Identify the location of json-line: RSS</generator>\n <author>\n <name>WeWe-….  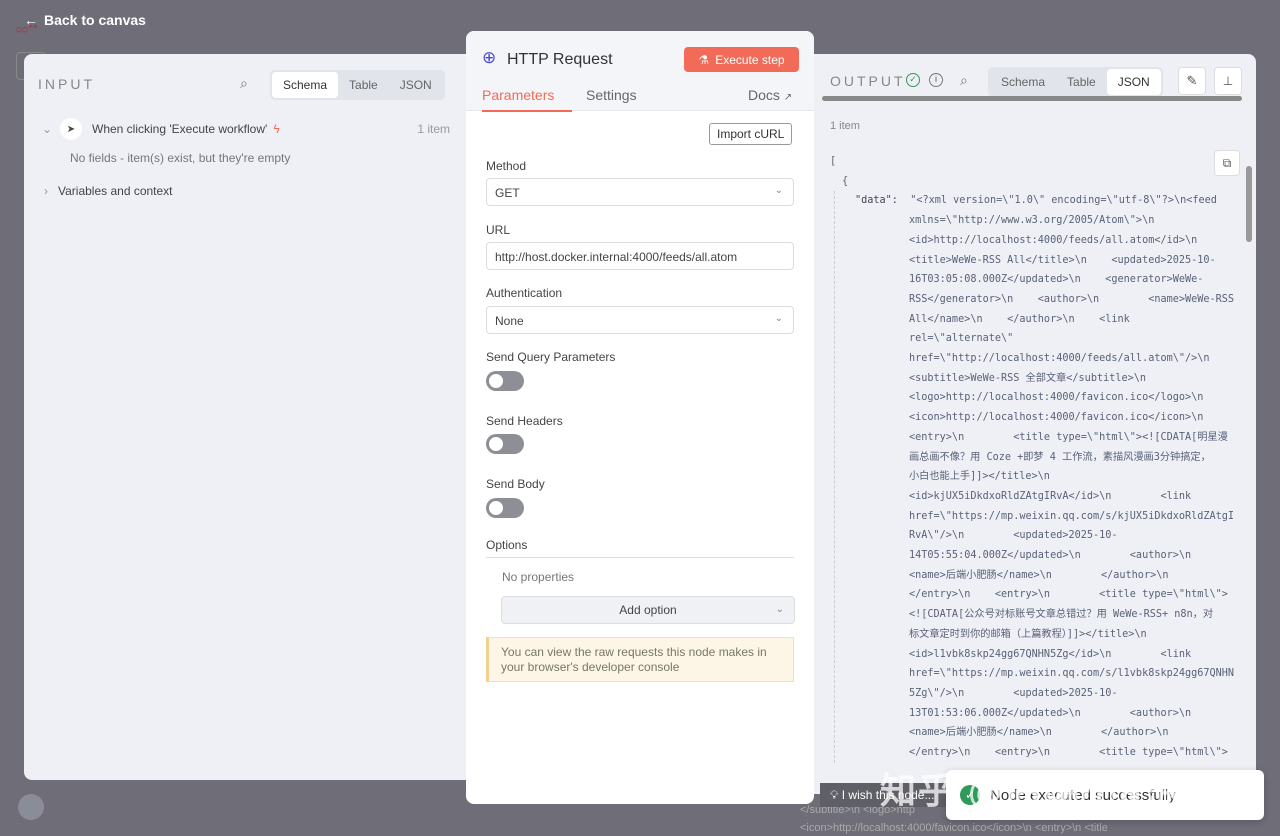
(1072, 299).